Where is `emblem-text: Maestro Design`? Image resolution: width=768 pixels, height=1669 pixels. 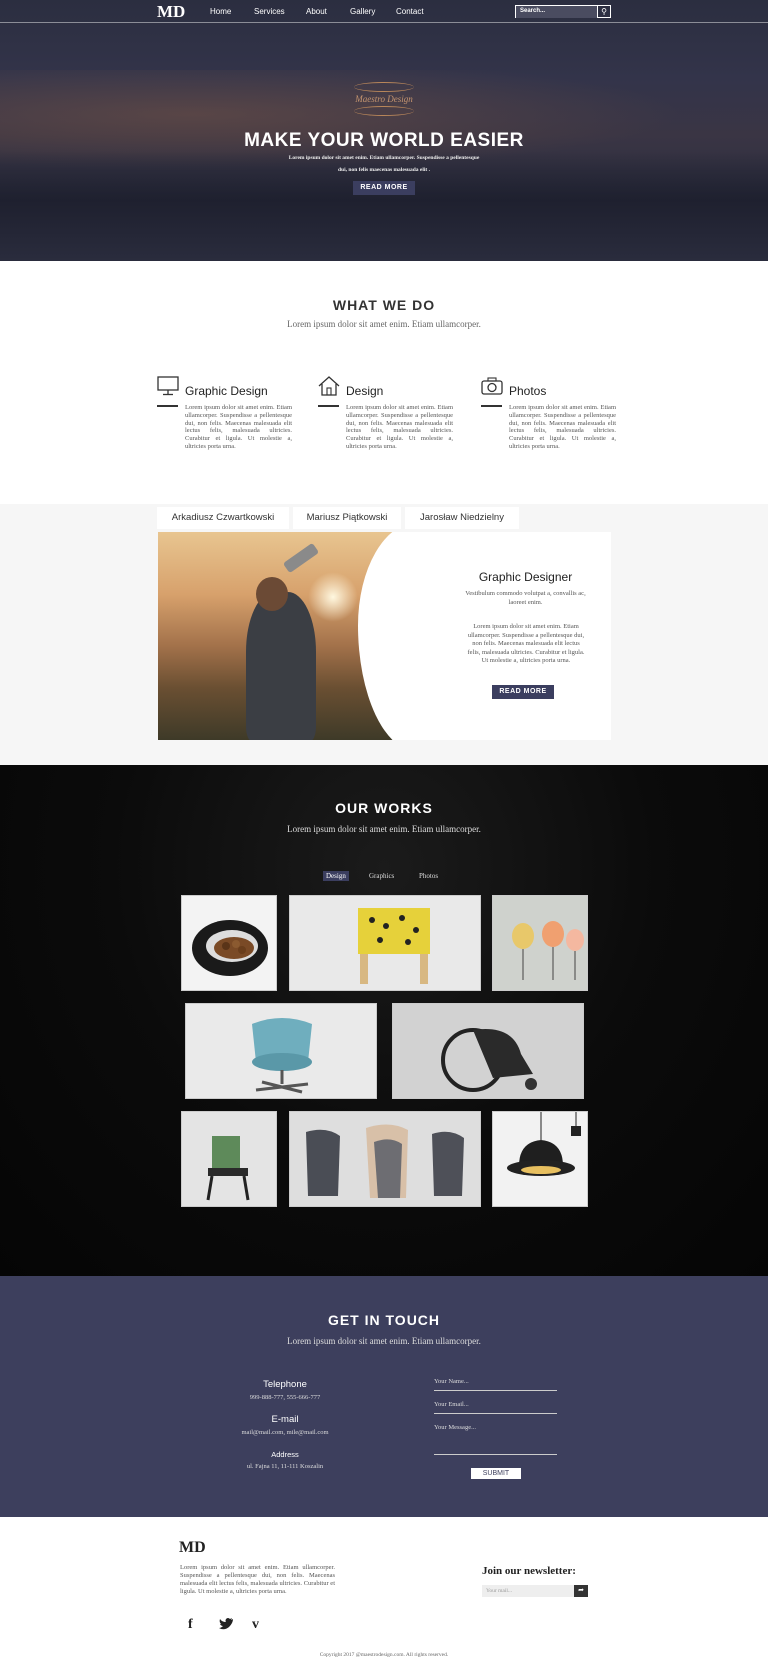 emblem-text: Maestro Design is located at coordinates (384, 99).